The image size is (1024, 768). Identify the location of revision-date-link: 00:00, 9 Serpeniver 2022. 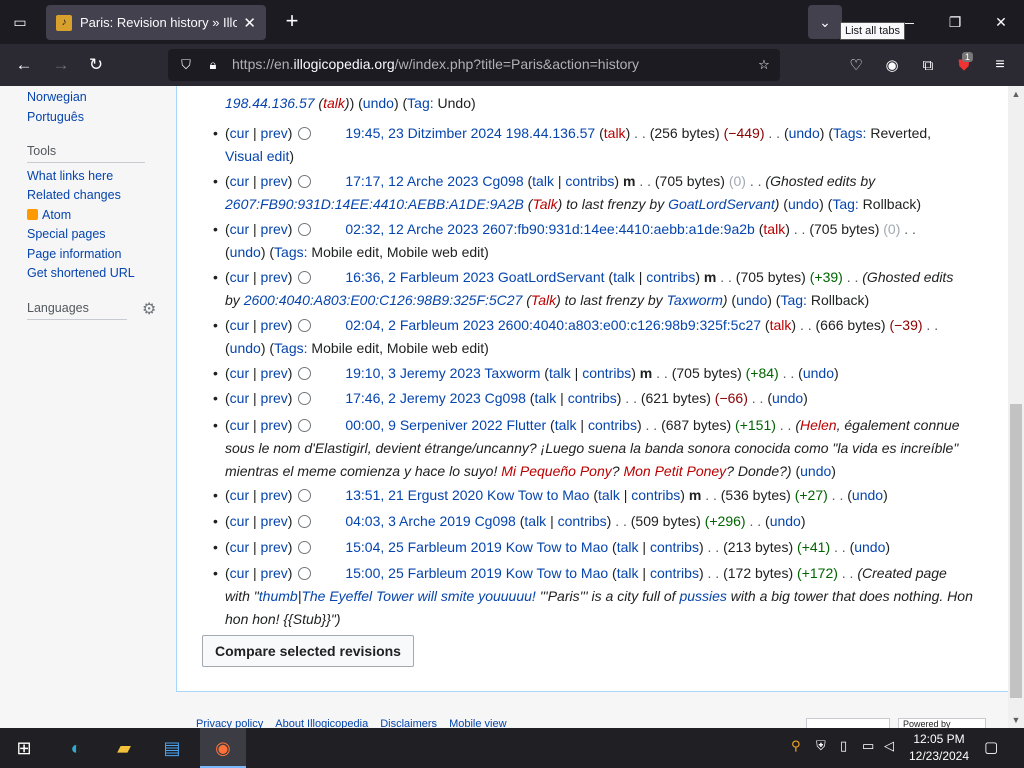
(423, 425).